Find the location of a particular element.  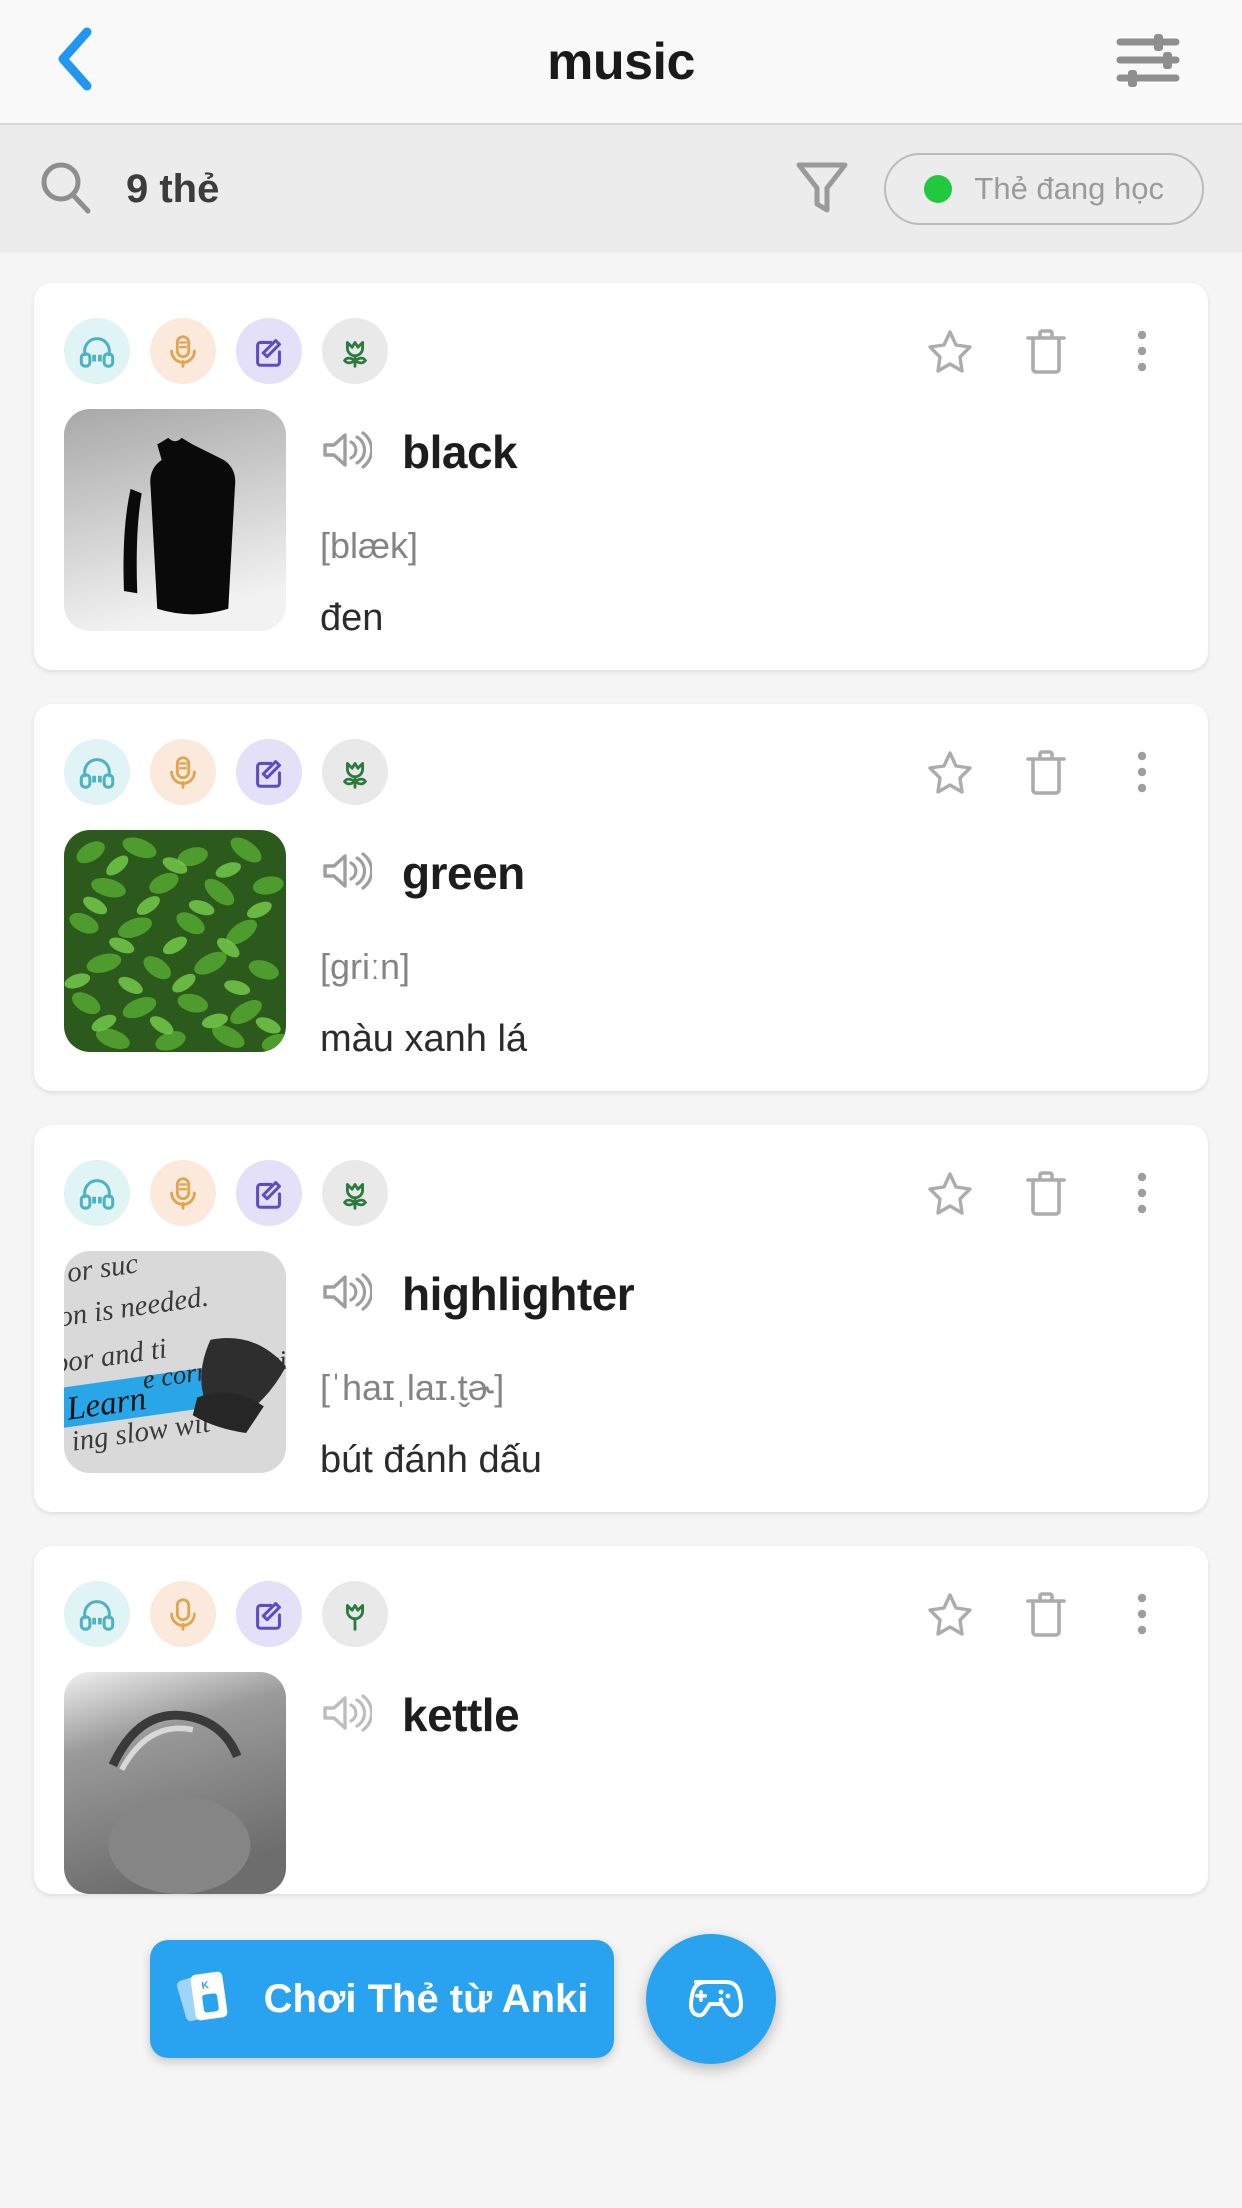

card-count-label: 9 thẻ is located at coordinates (173, 188).